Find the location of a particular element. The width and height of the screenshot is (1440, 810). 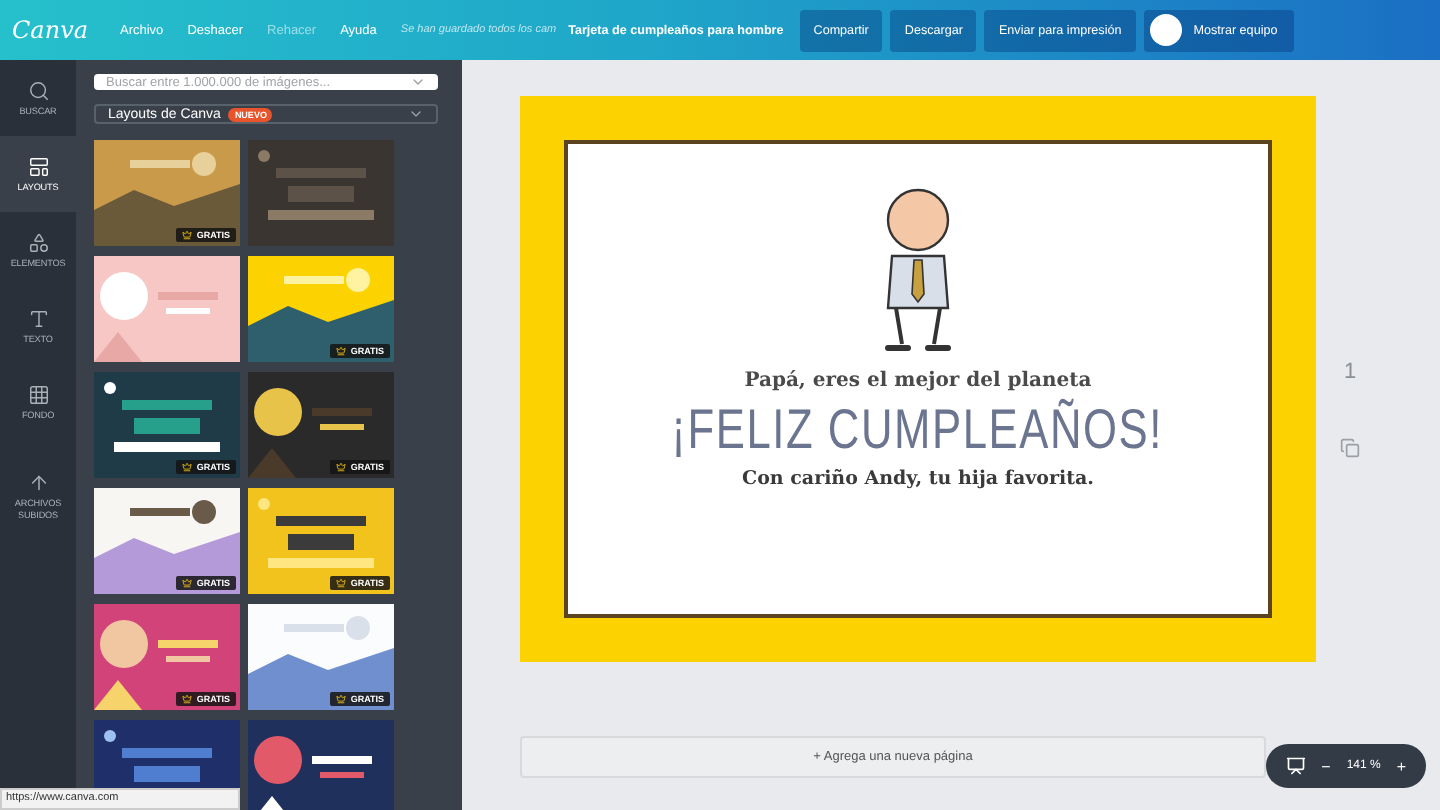

card-headline: ¡FELIZ CUMPLEAÑOS! is located at coordinates (918, 430).